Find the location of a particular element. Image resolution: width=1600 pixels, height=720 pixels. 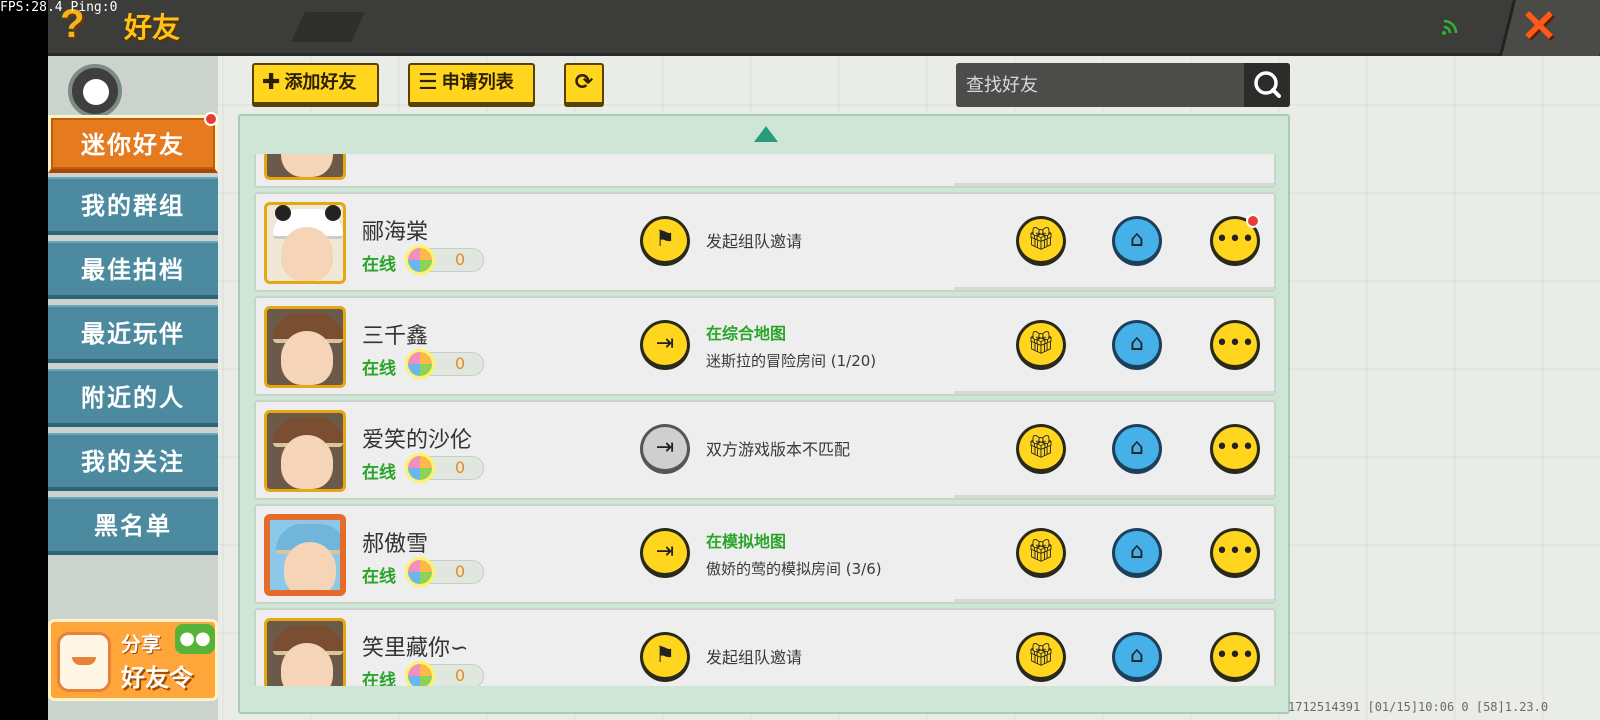

sidebar-item-my-groups: 我的群组 is located at coordinates (133, 206).